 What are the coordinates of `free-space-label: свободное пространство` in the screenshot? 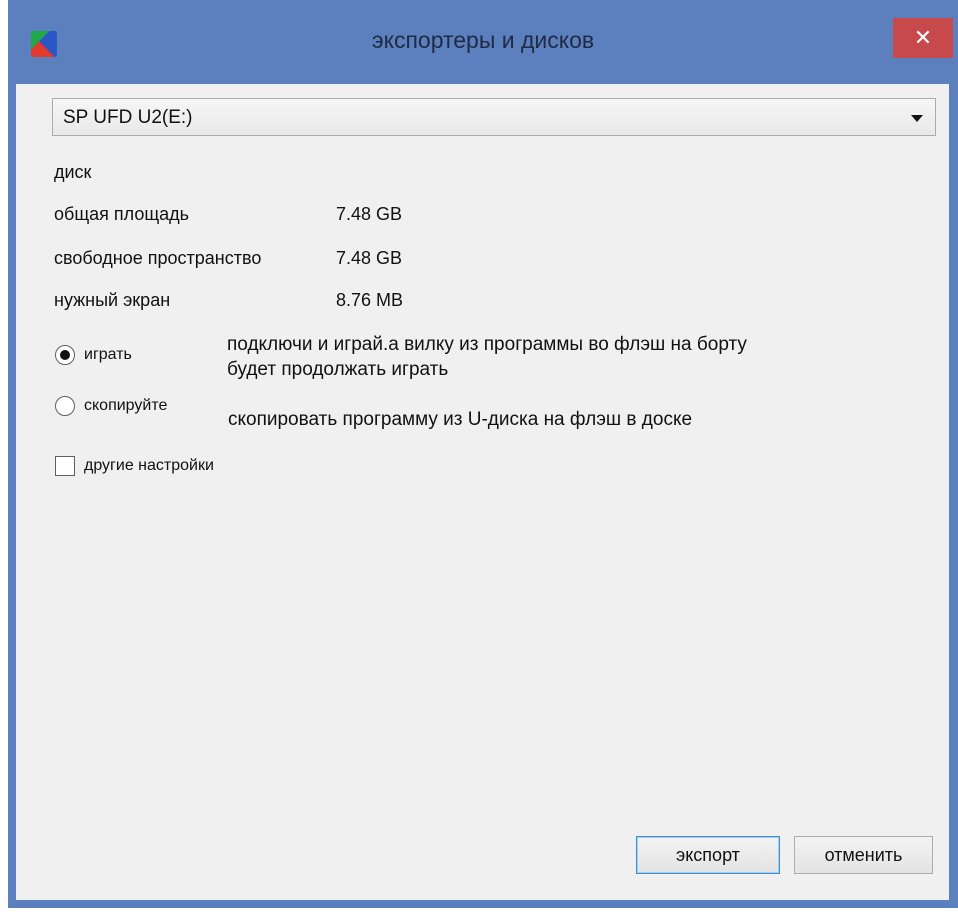 It's located at (158, 258).